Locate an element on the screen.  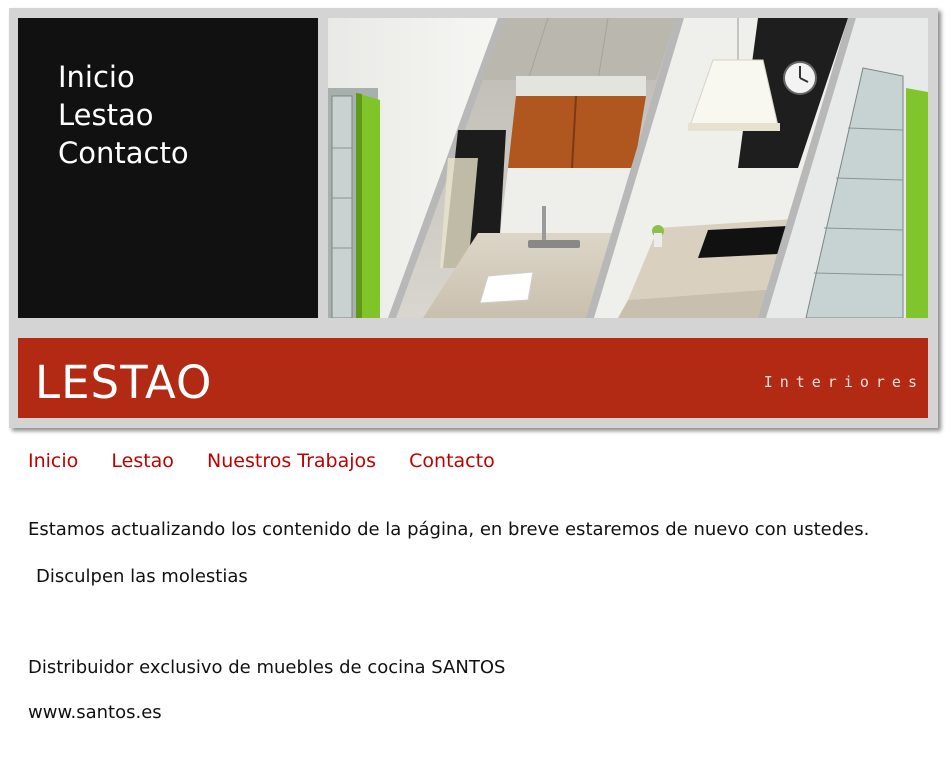
nav-link-lestao: Lestao is located at coordinates (142, 461).